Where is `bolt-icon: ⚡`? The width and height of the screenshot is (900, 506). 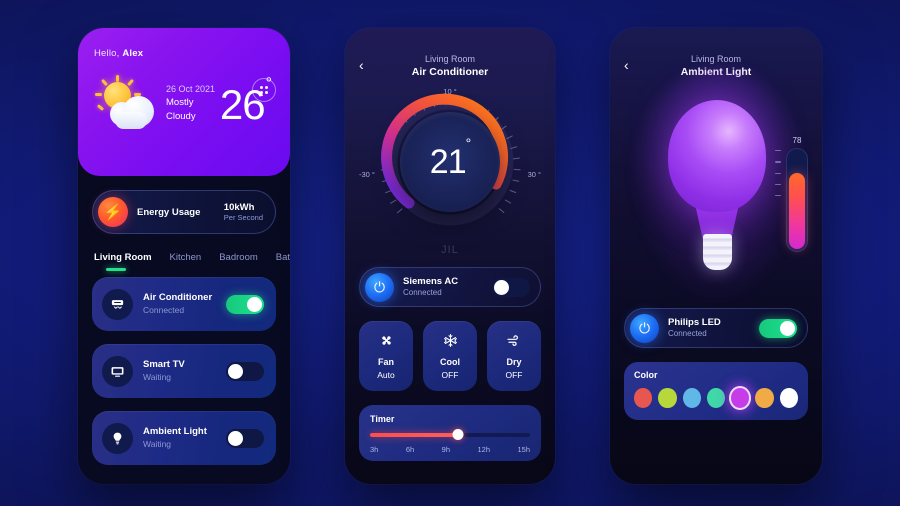
bolt-icon: ⚡ is located at coordinates (113, 212).